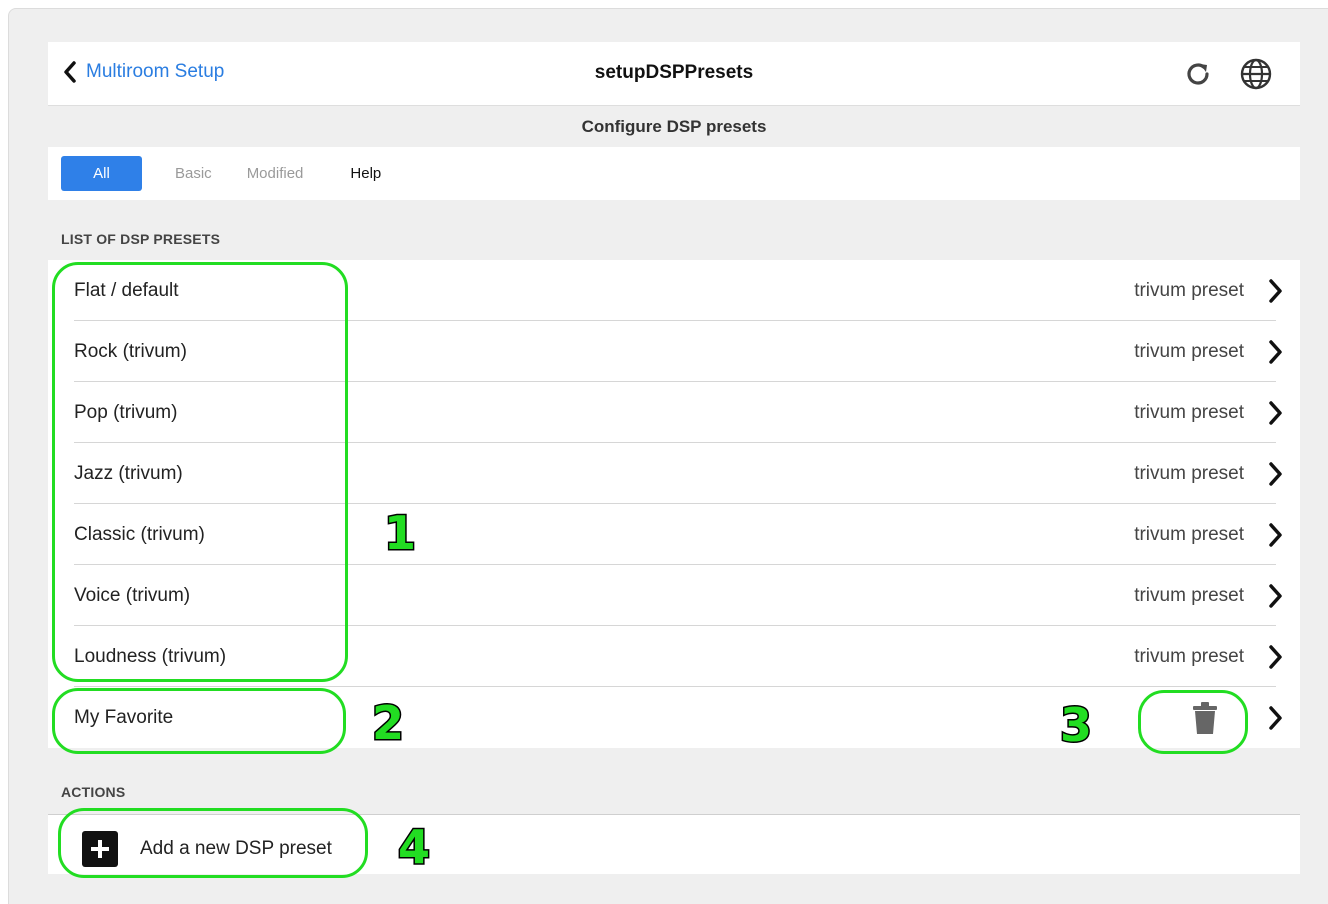  What do you see at coordinates (1075, 725) in the screenshot?
I see `annotation-number: 3` at bounding box center [1075, 725].